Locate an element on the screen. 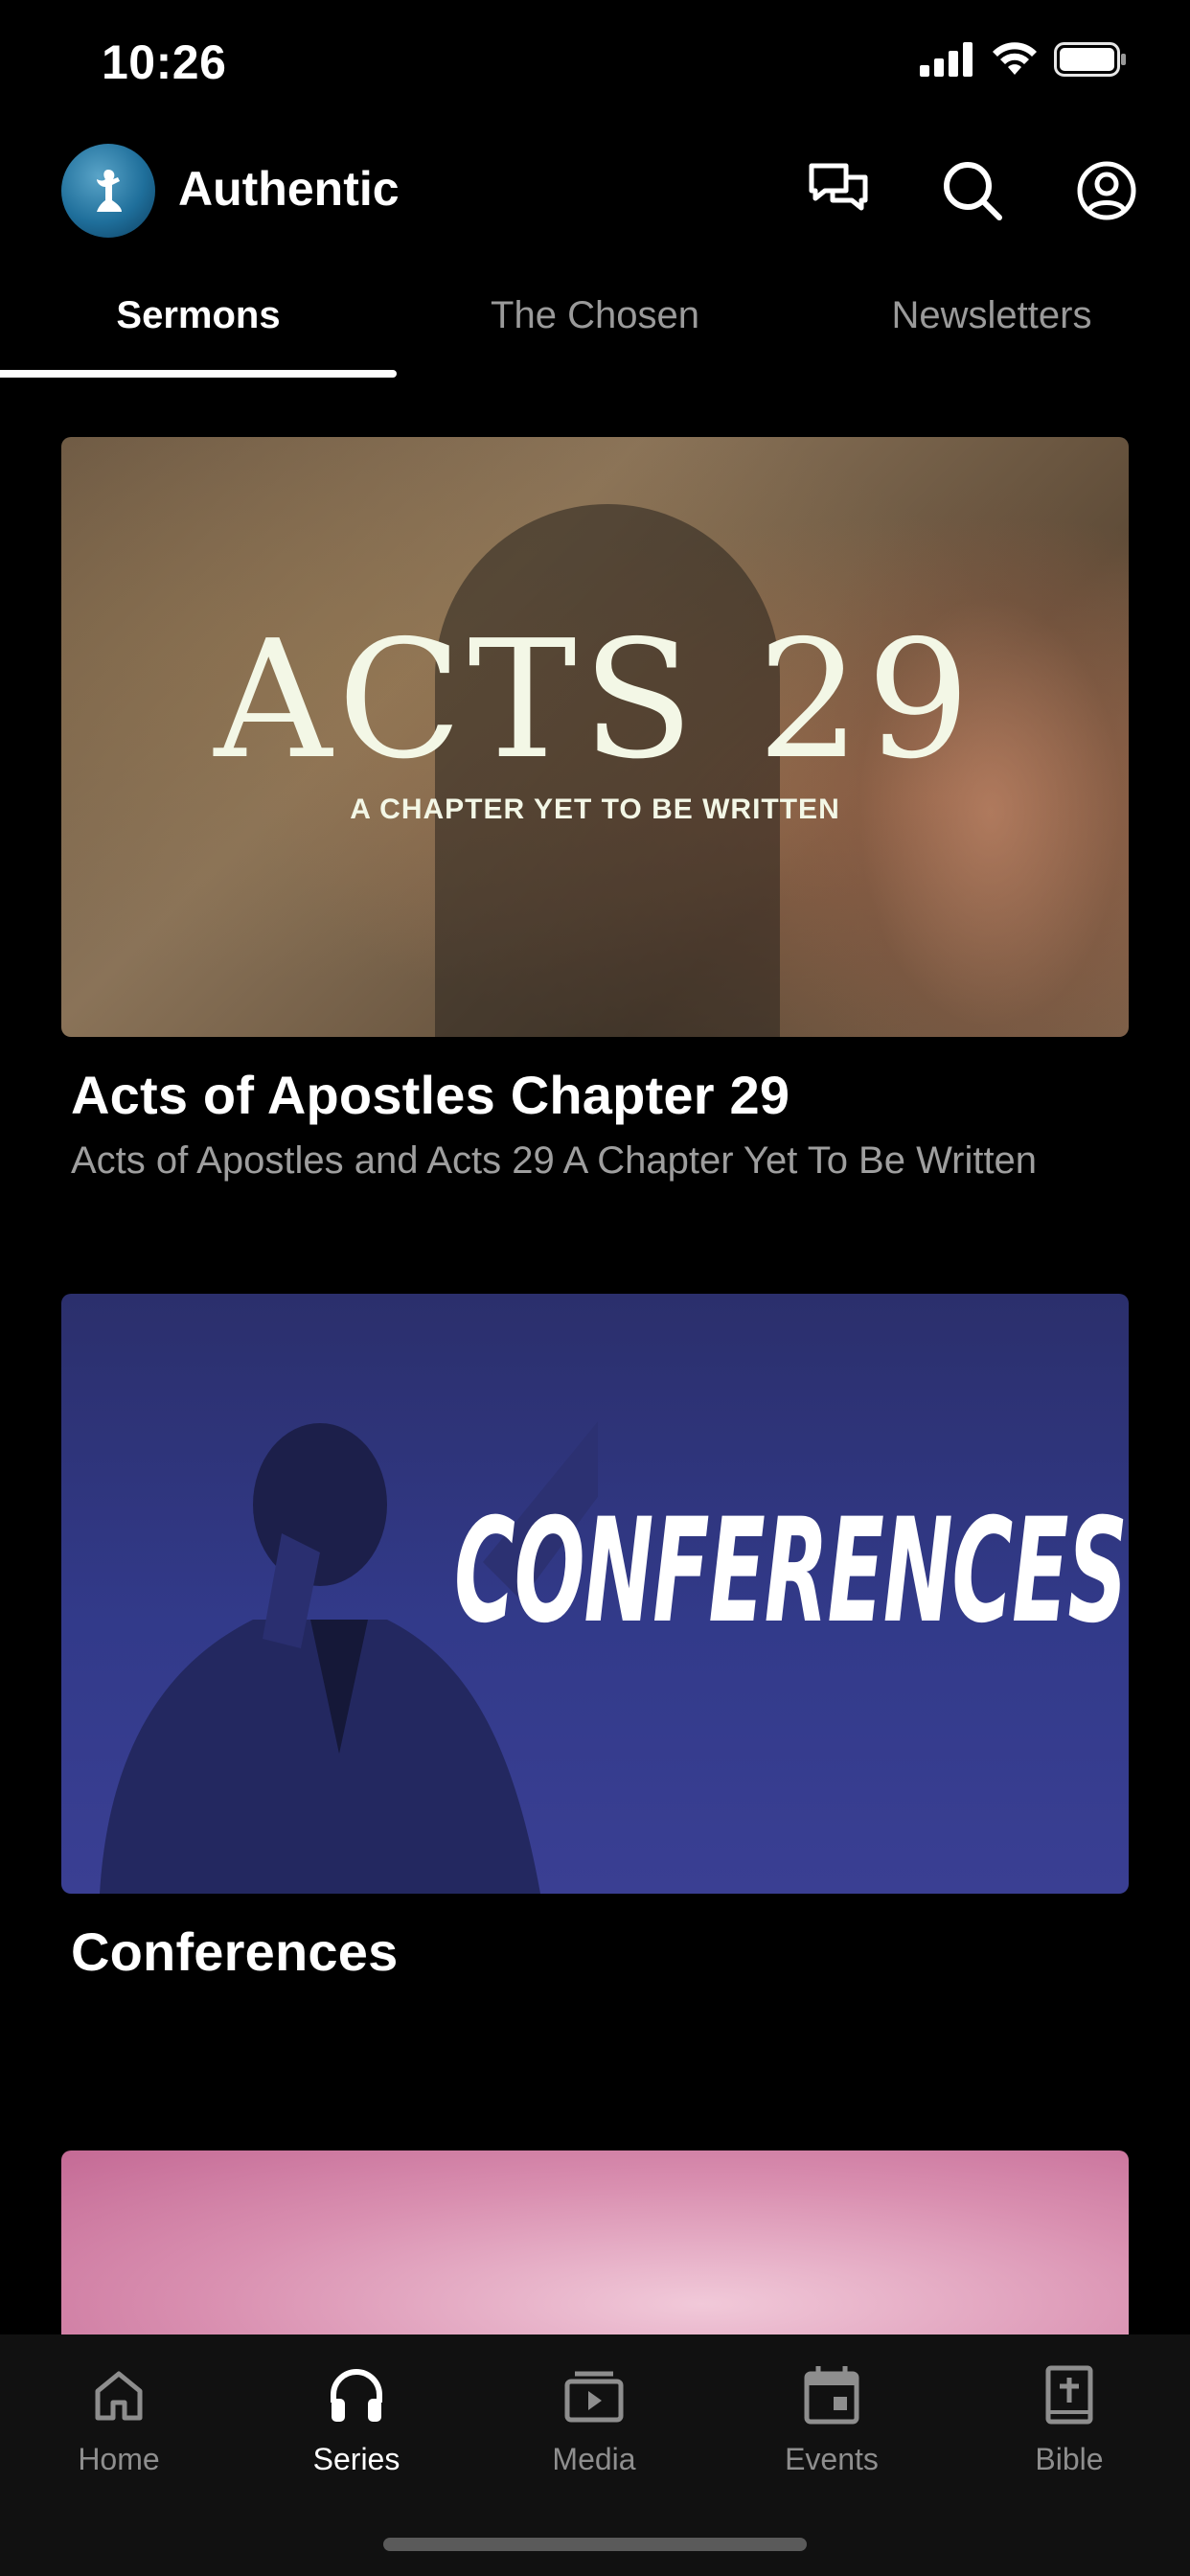  bible-icon is located at coordinates (1069, 2394).